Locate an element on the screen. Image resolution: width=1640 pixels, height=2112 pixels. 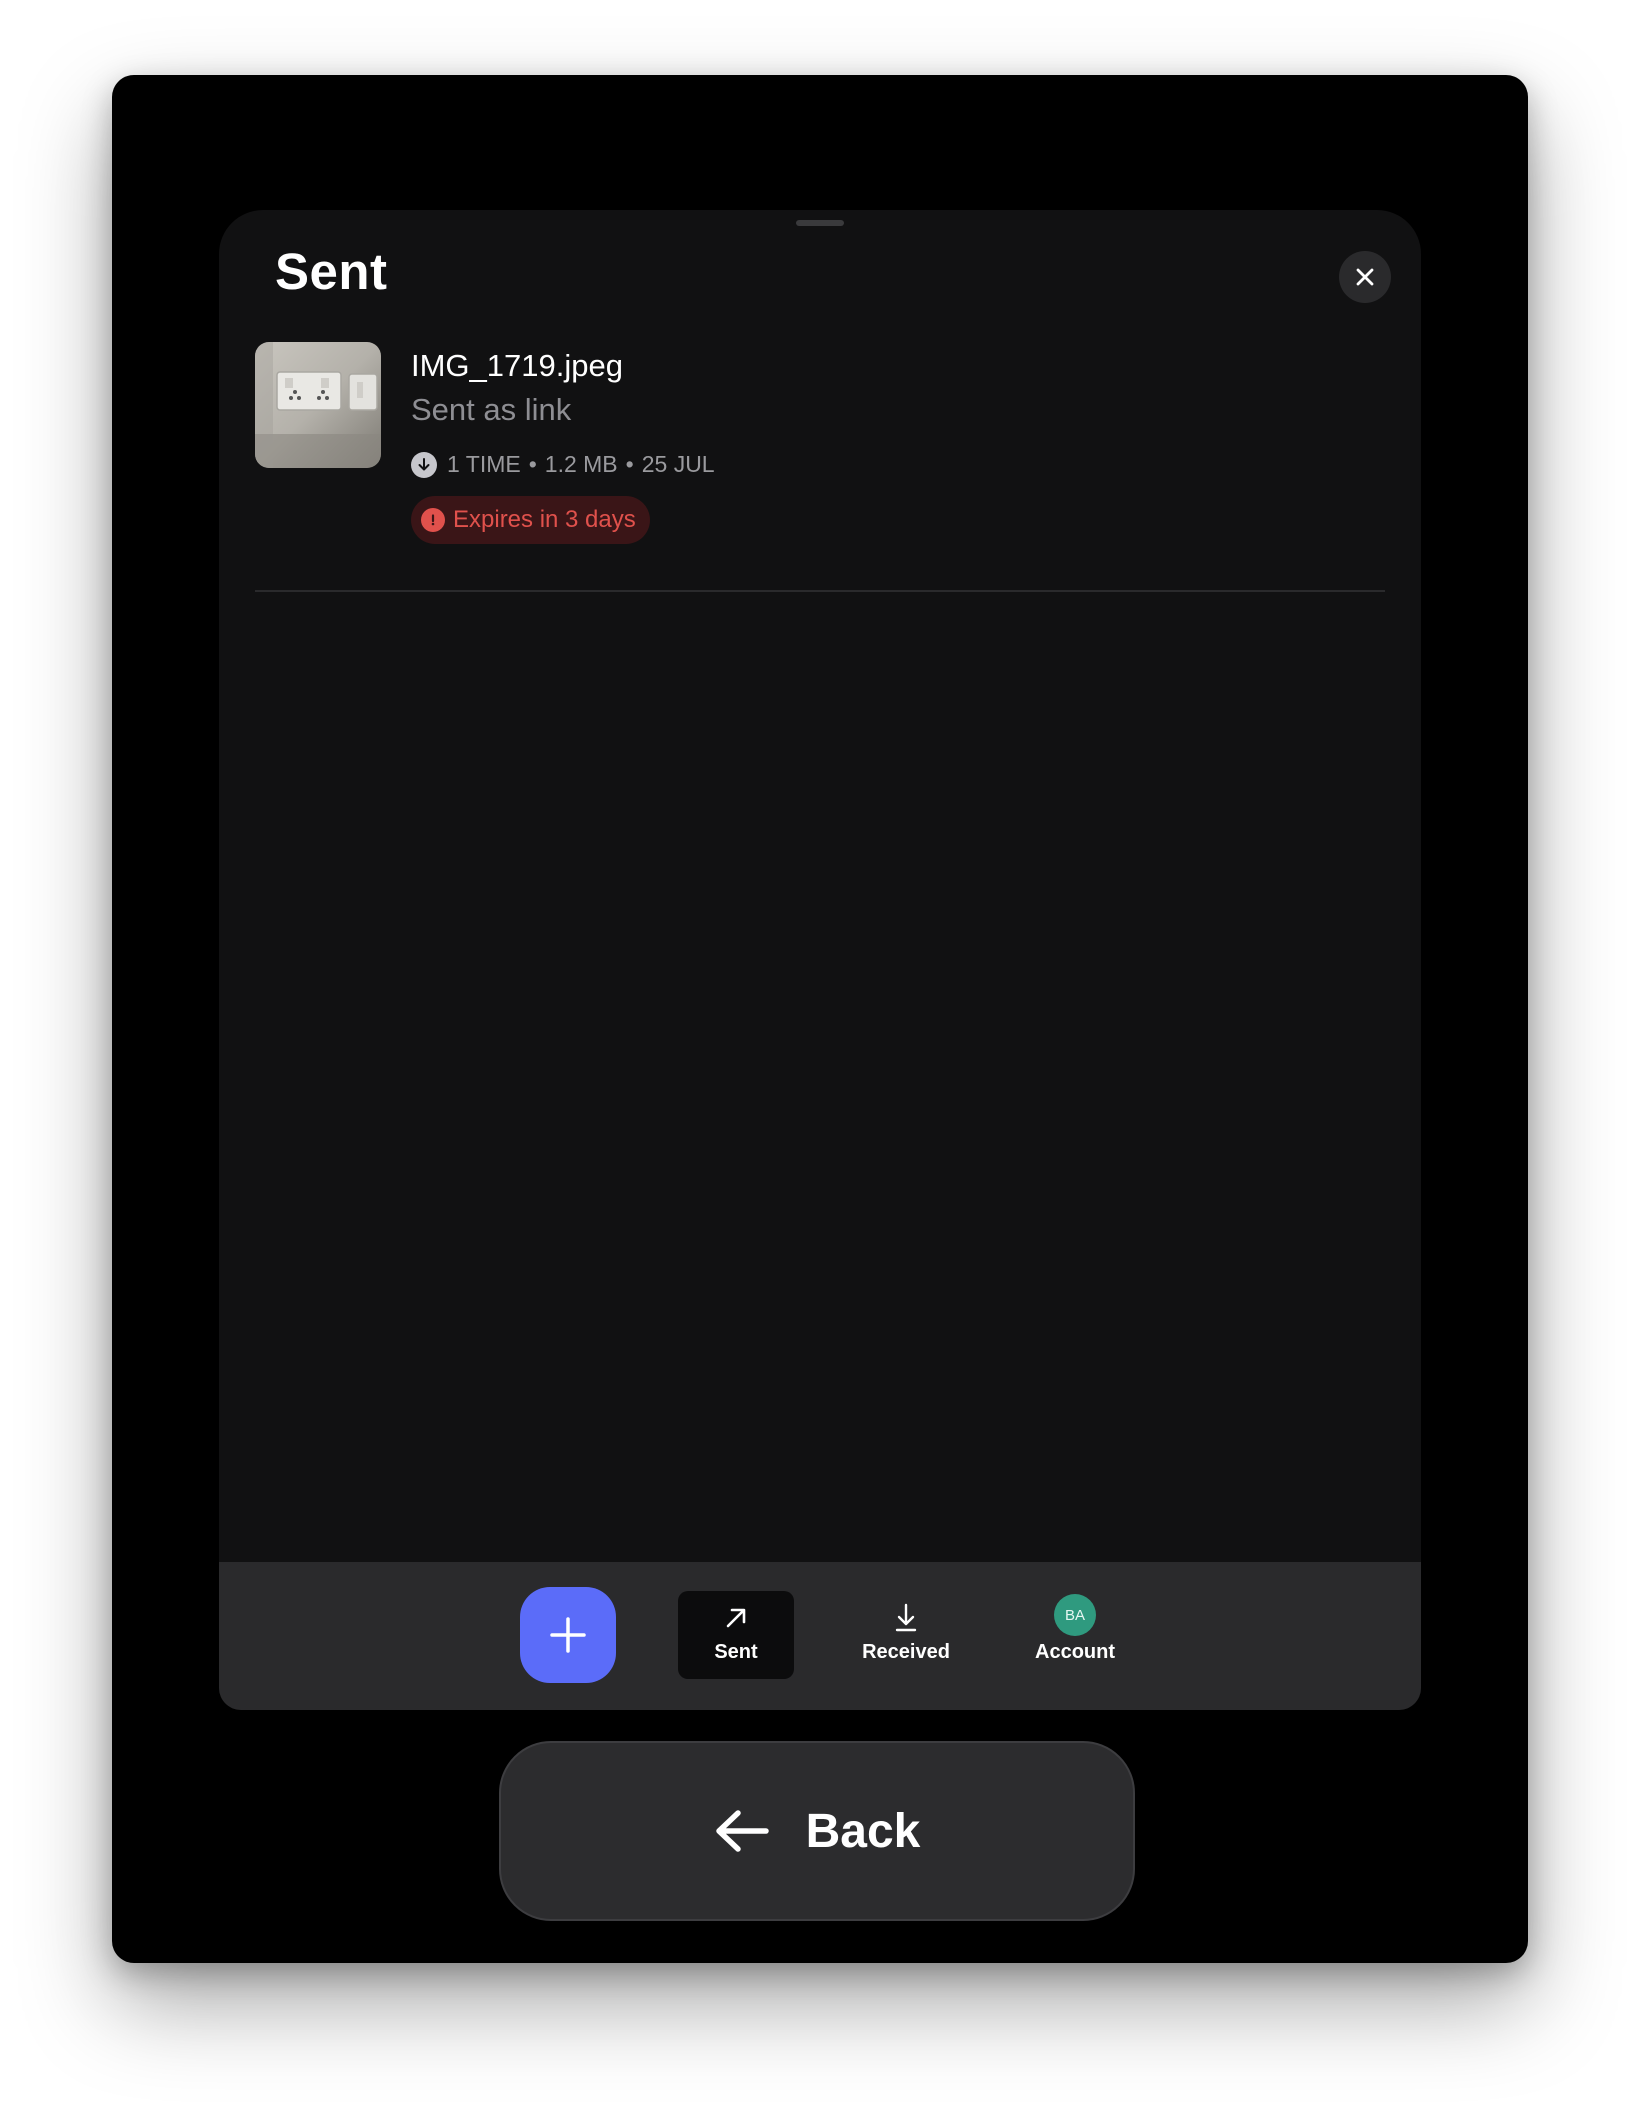
tab-label: Sent is located at coordinates (736, 1652).